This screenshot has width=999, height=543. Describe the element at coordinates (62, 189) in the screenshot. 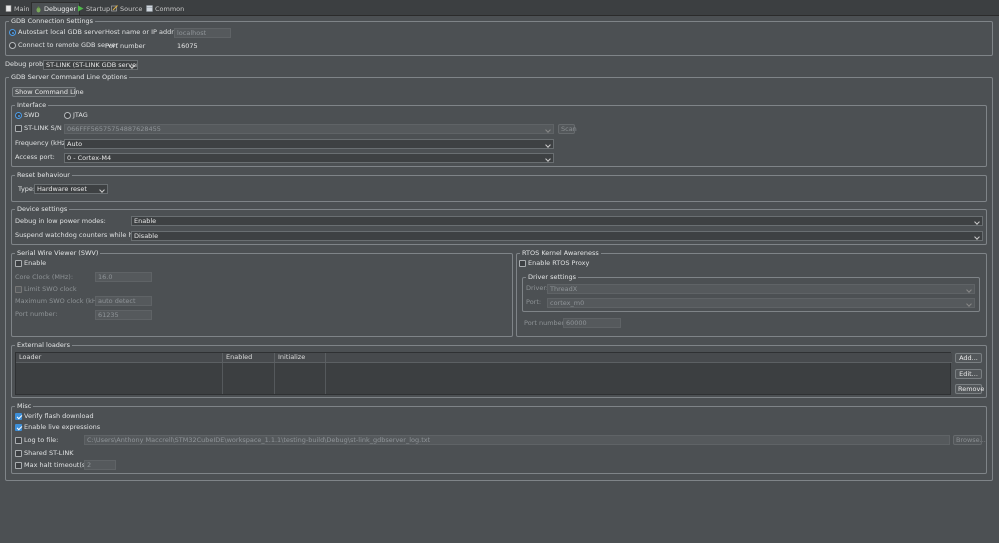

I see `reset-type-value: Hardware reset` at that location.